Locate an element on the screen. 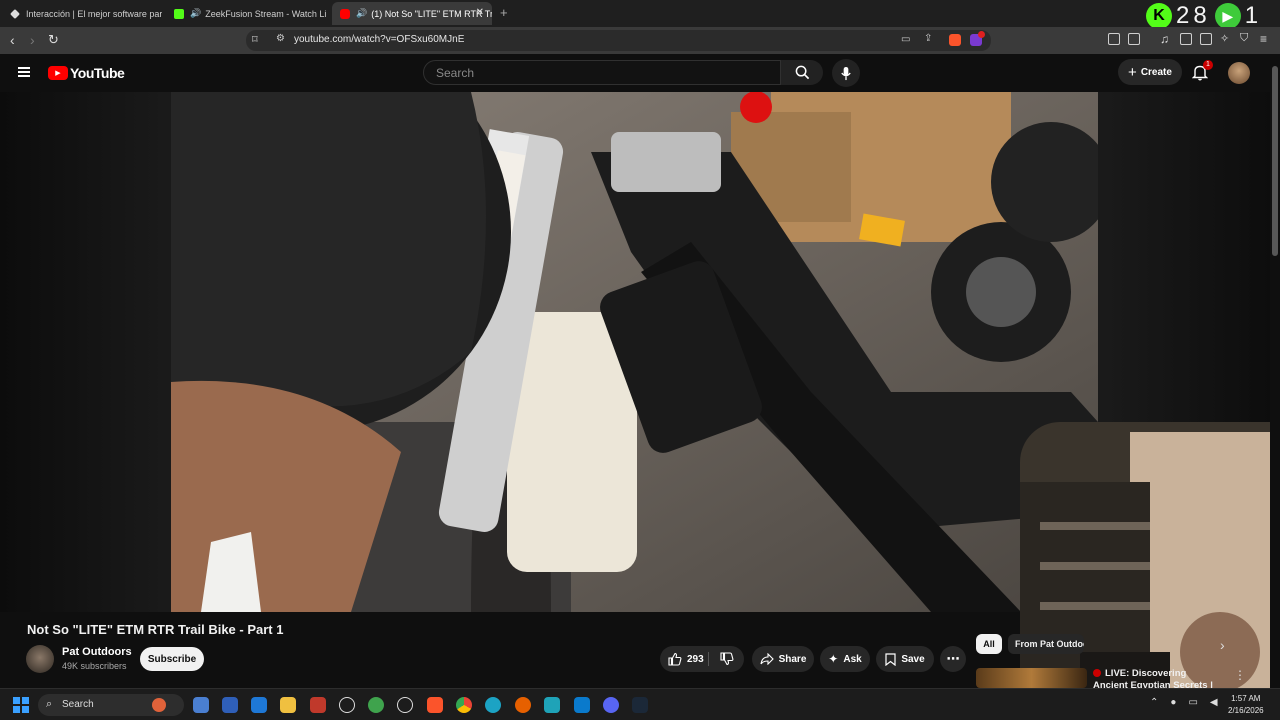 The image size is (1280, 720). browser-menu-icon: ≡ is located at coordinates (1263, 39).